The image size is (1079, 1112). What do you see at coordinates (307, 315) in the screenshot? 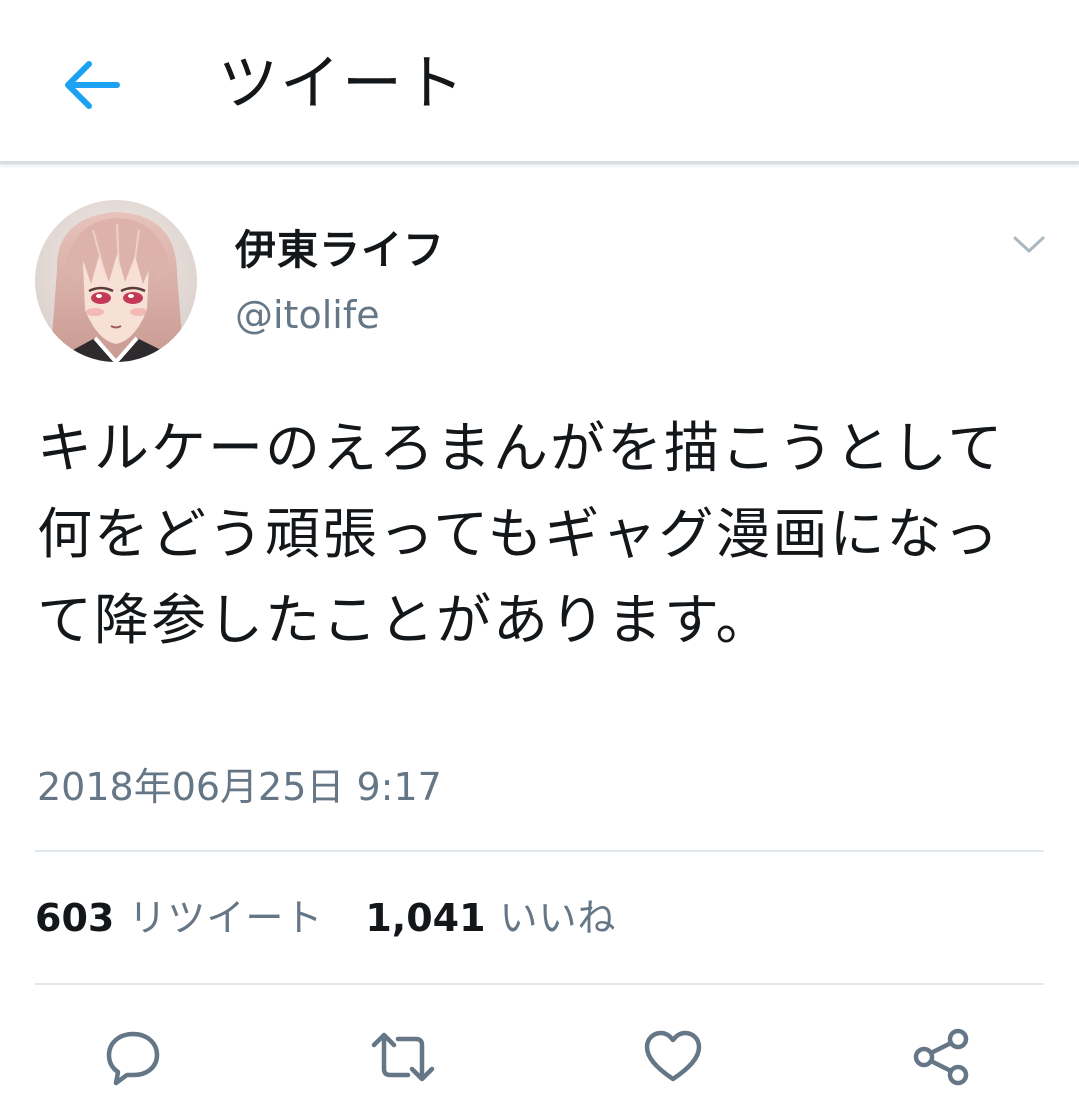
I see `user-handle: @itolife` at bounding box center [307, 315].